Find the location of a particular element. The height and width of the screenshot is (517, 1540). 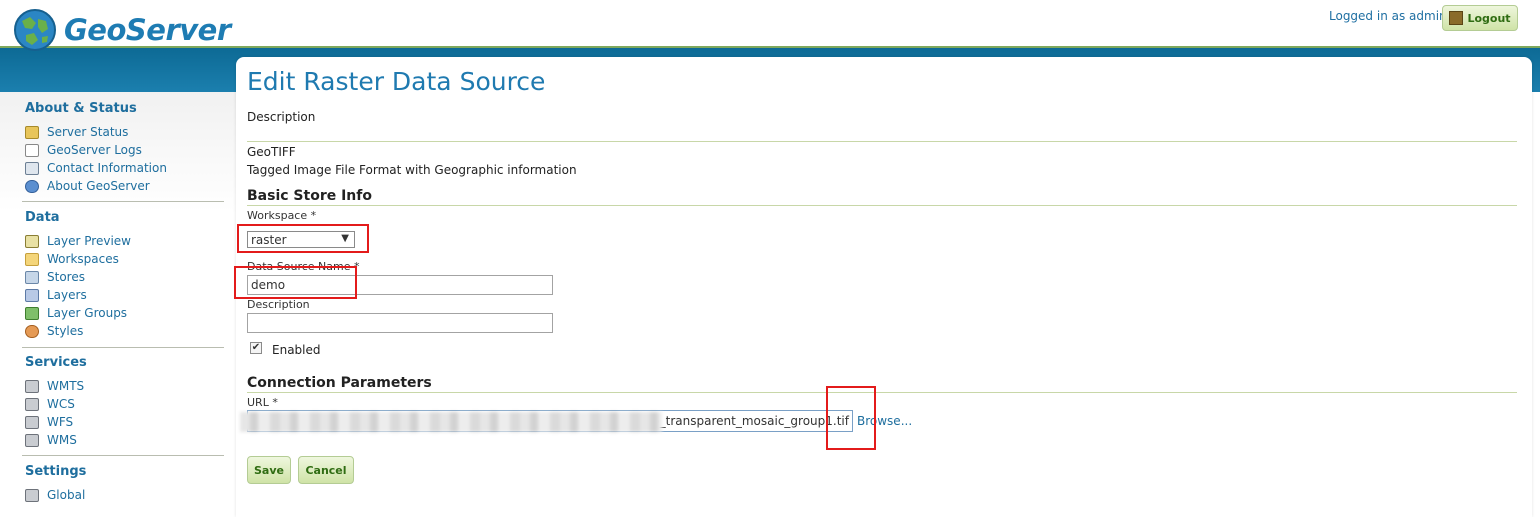

logout-button: Logout is located at coordinates (1480, 18).